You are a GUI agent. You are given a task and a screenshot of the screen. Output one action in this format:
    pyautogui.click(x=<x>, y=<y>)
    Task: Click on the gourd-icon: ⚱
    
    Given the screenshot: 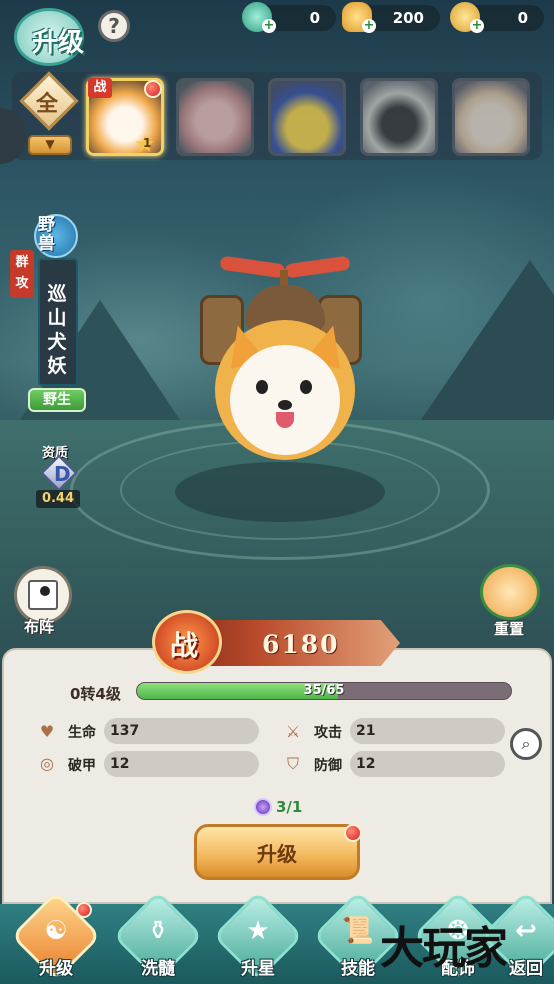 What is the action you would take?
    pyautogui.click(x=158, y=931)
    